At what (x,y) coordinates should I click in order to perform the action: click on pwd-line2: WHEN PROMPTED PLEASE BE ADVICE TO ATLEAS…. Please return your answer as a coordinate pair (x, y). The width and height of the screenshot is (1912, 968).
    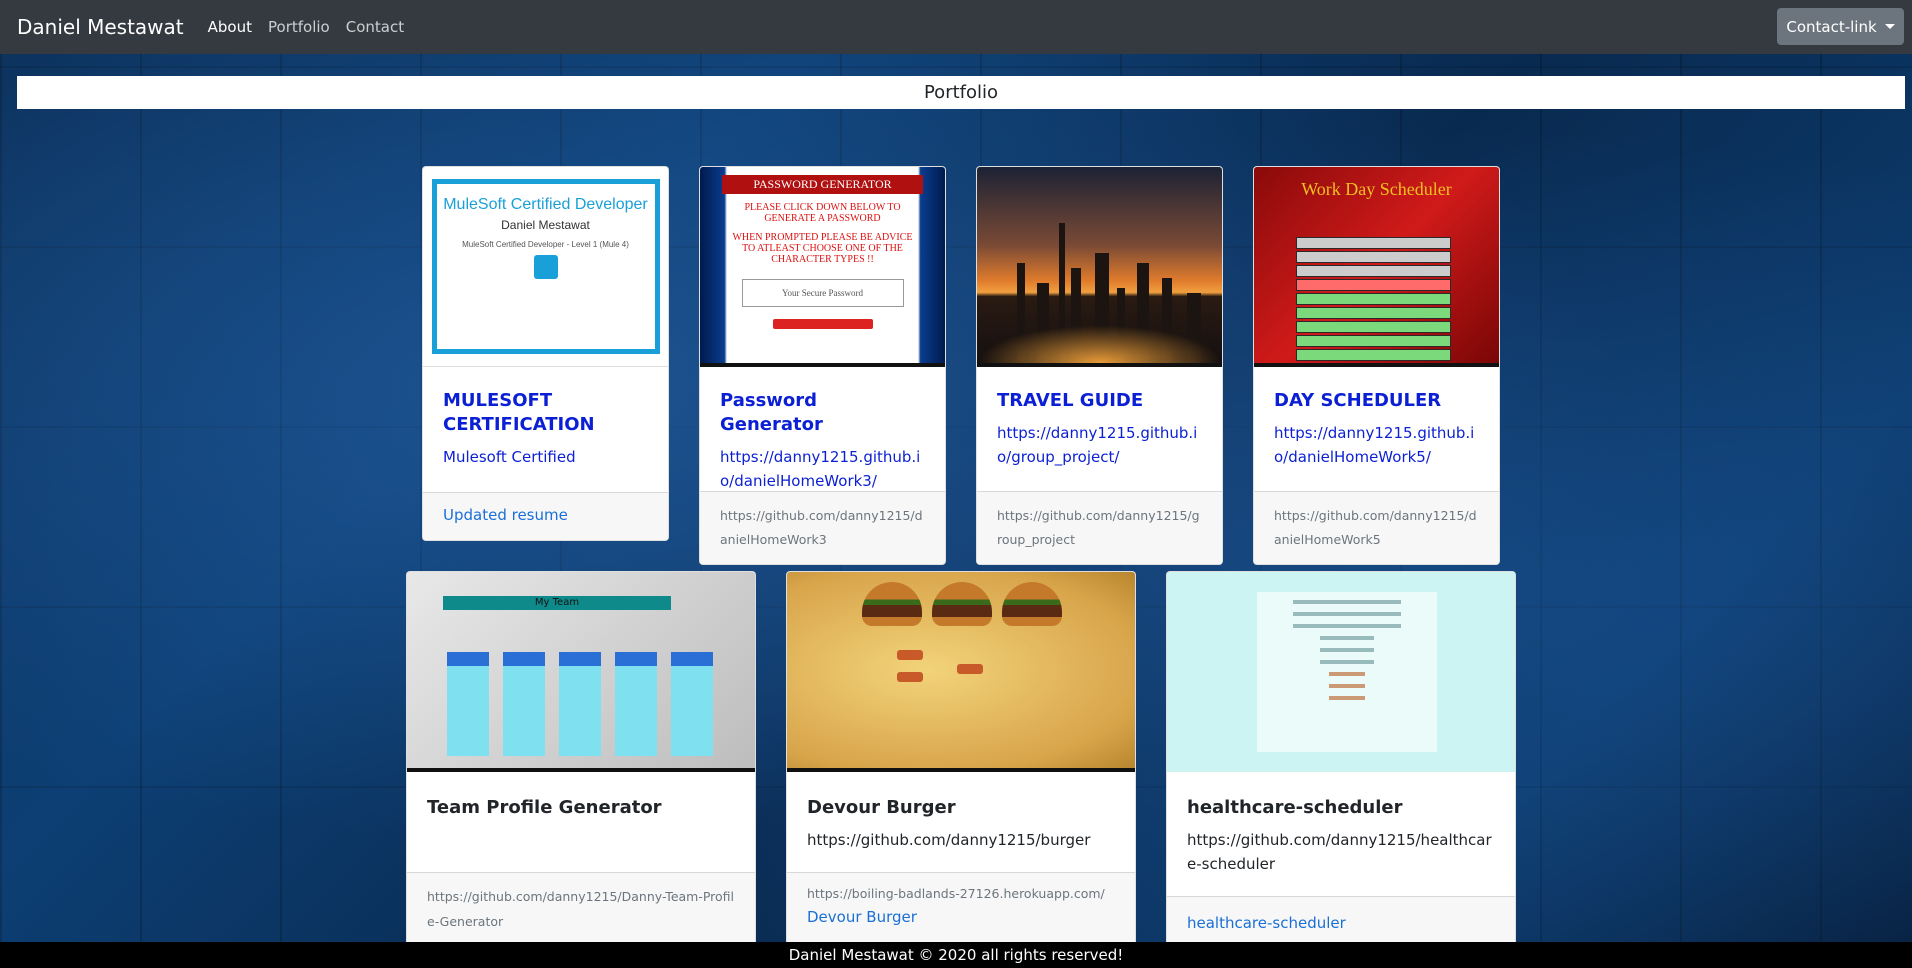
    Looking at the image, I should click on (822, 248).